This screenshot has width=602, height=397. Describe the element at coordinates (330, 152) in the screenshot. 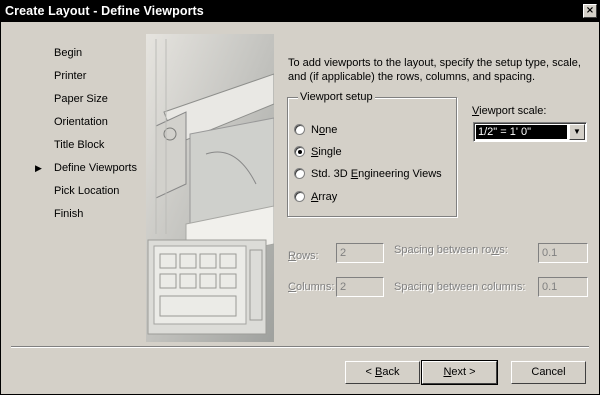

I see `option-text: ingle` at that location.